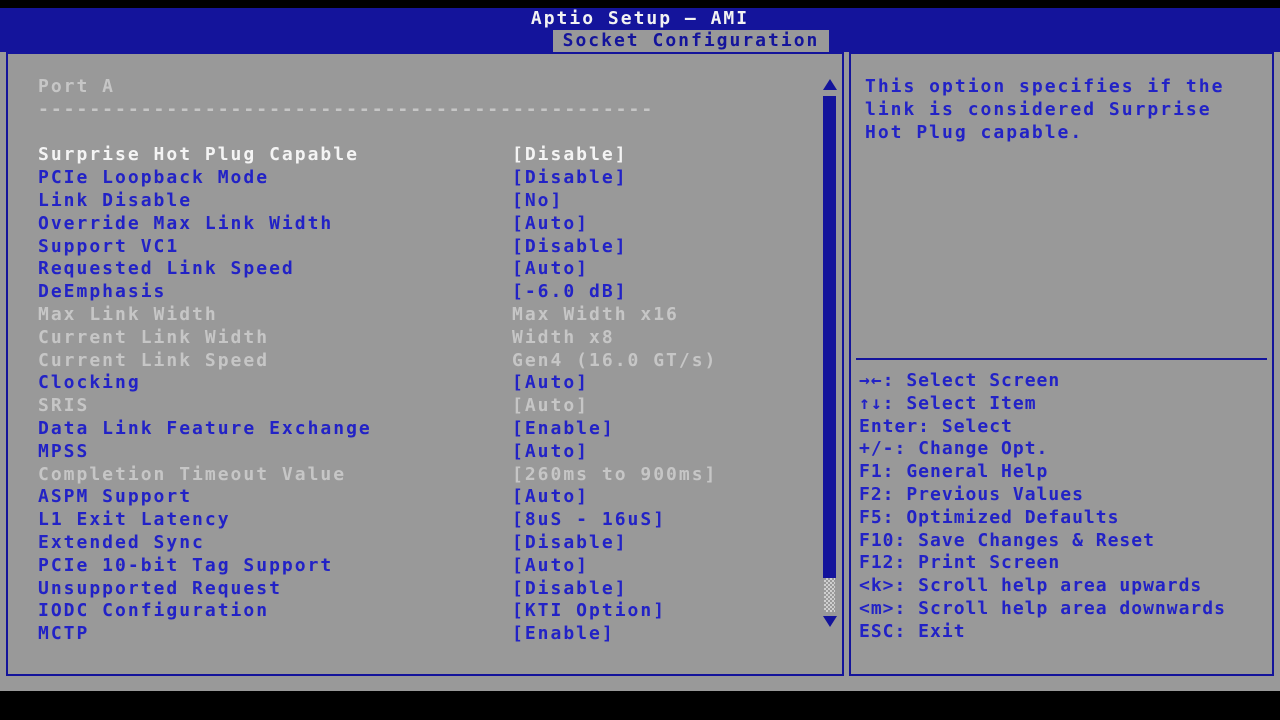  Describe the element at coordinates (154, 178) in the screenshot. I see `menu-item-label: PCIe Loopback Mode` at that location.